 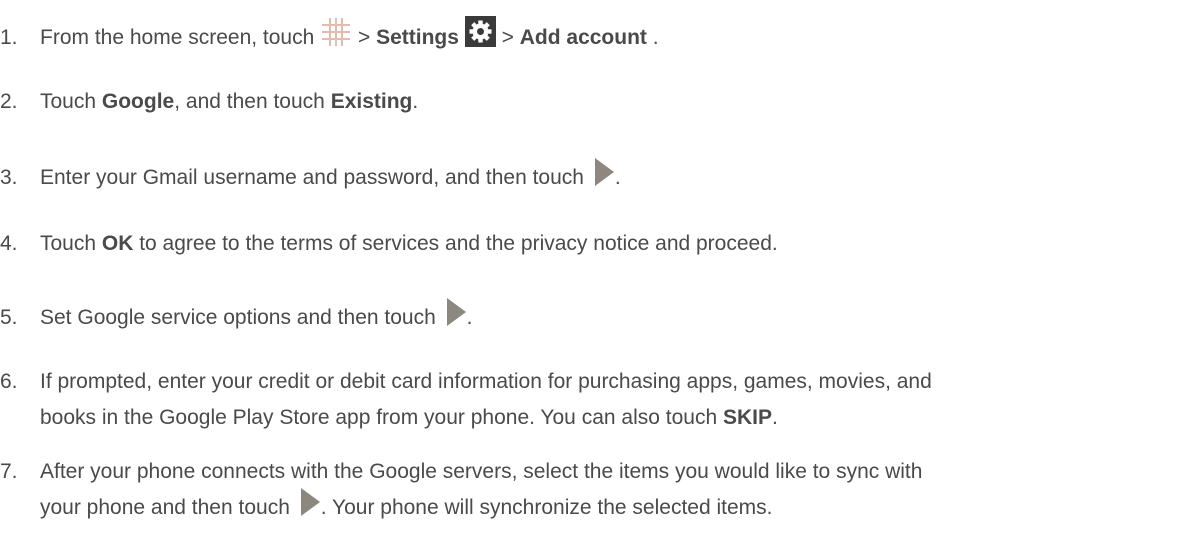 I want to click on step-text-segment: , and then touch, so click(x=252, y=101).